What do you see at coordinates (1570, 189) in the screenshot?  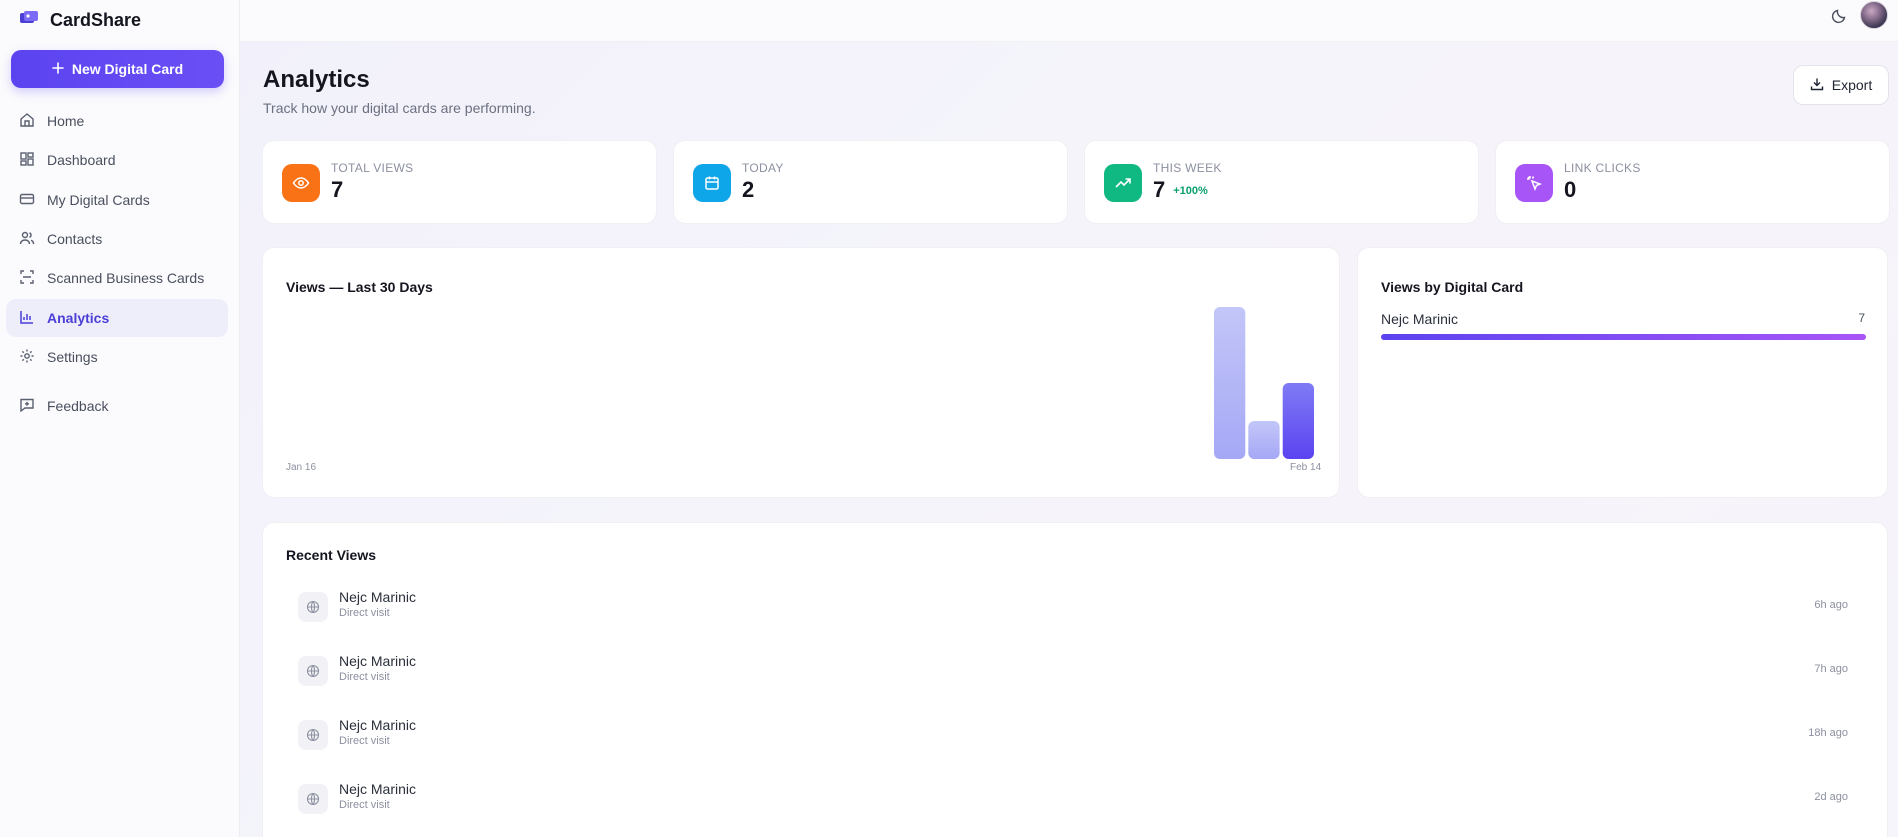 I see `stat-value: 0` at bounding box center [1570, 189].